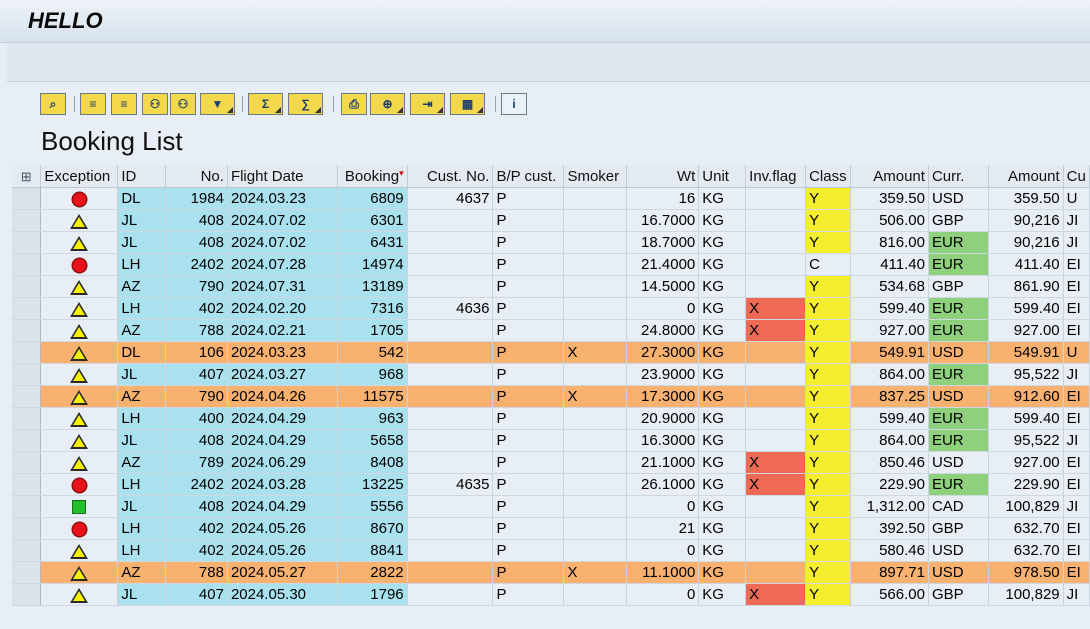  What do you see at coordinates (514, 104) in the screenshot?
I see `info-button: i` at bounding box center [514, 104].